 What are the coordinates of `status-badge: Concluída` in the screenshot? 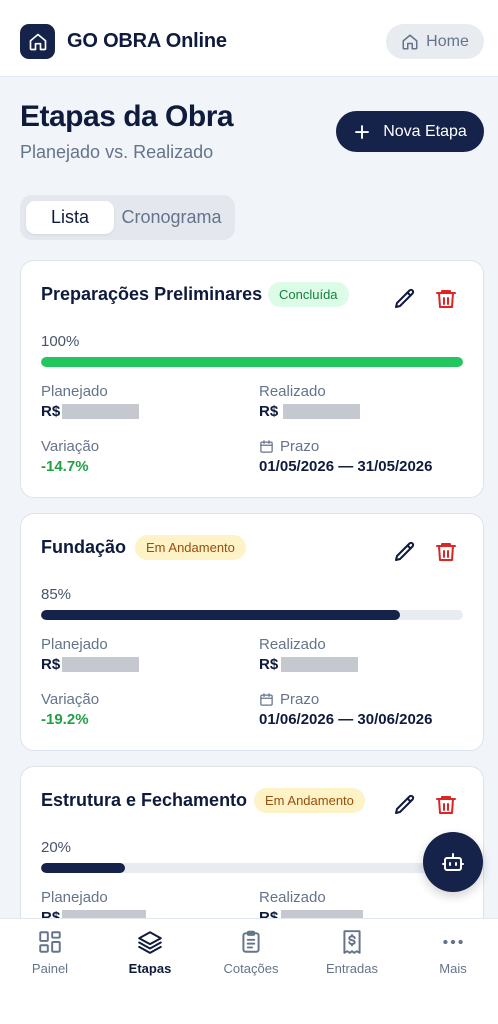 It's located at (308, 294).